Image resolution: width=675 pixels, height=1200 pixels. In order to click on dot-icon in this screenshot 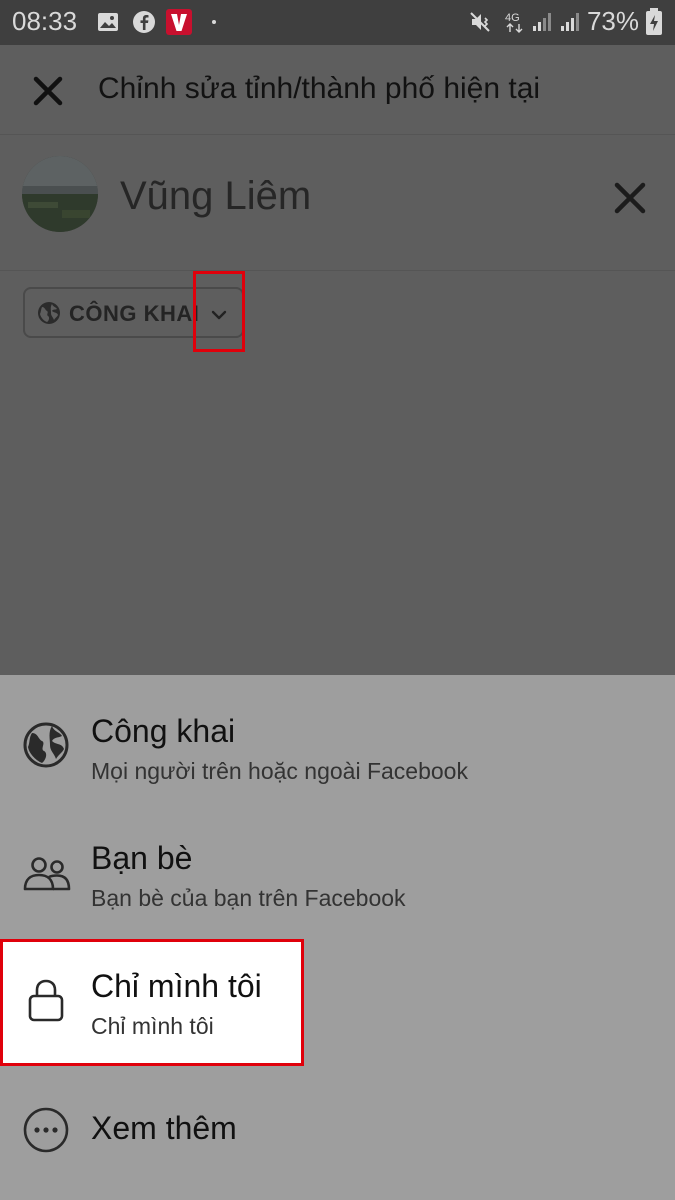, I will do `click(214, 22)`.